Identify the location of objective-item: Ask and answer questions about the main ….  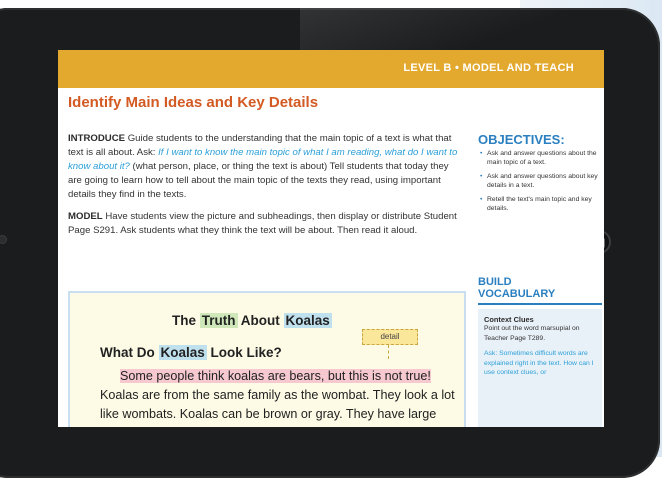
(538, 158).